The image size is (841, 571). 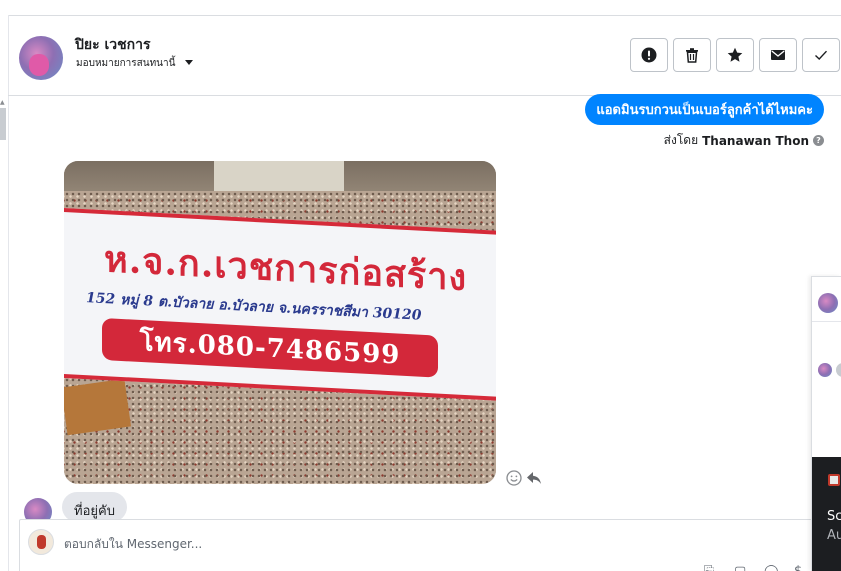 What do you see at coordinates (757, 567) in the screenshot?
I see `composer-toolbar: ⎘ ▢ ◯ $` at bounding box center [757, 567].